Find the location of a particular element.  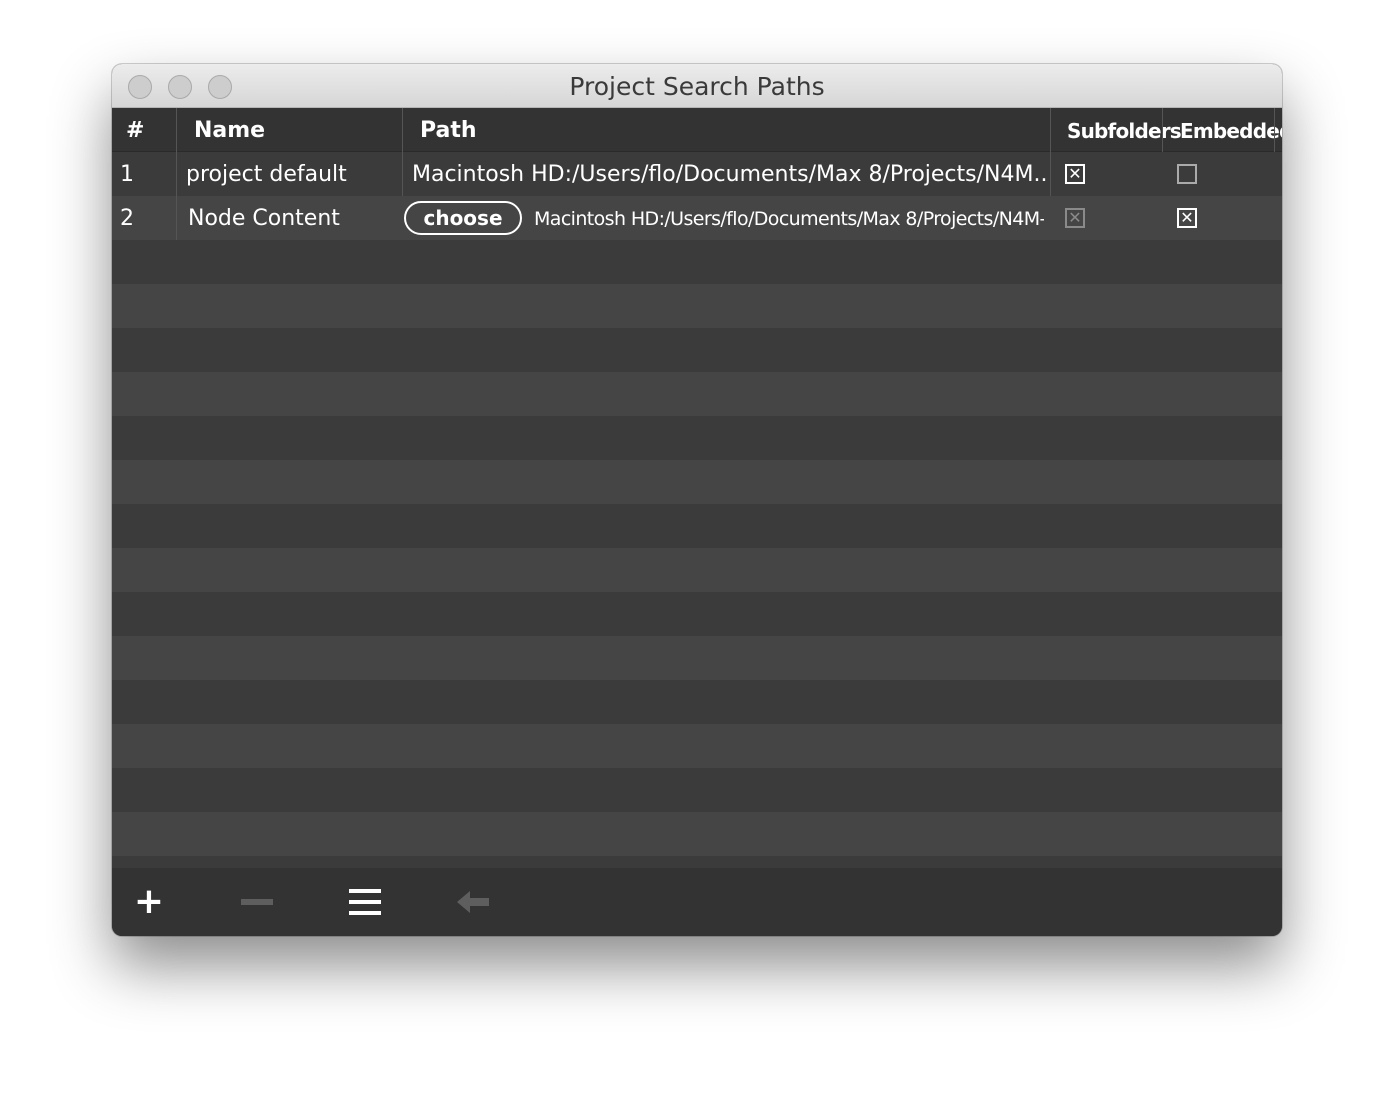

minus-icon is located at coordinates (257, 902).